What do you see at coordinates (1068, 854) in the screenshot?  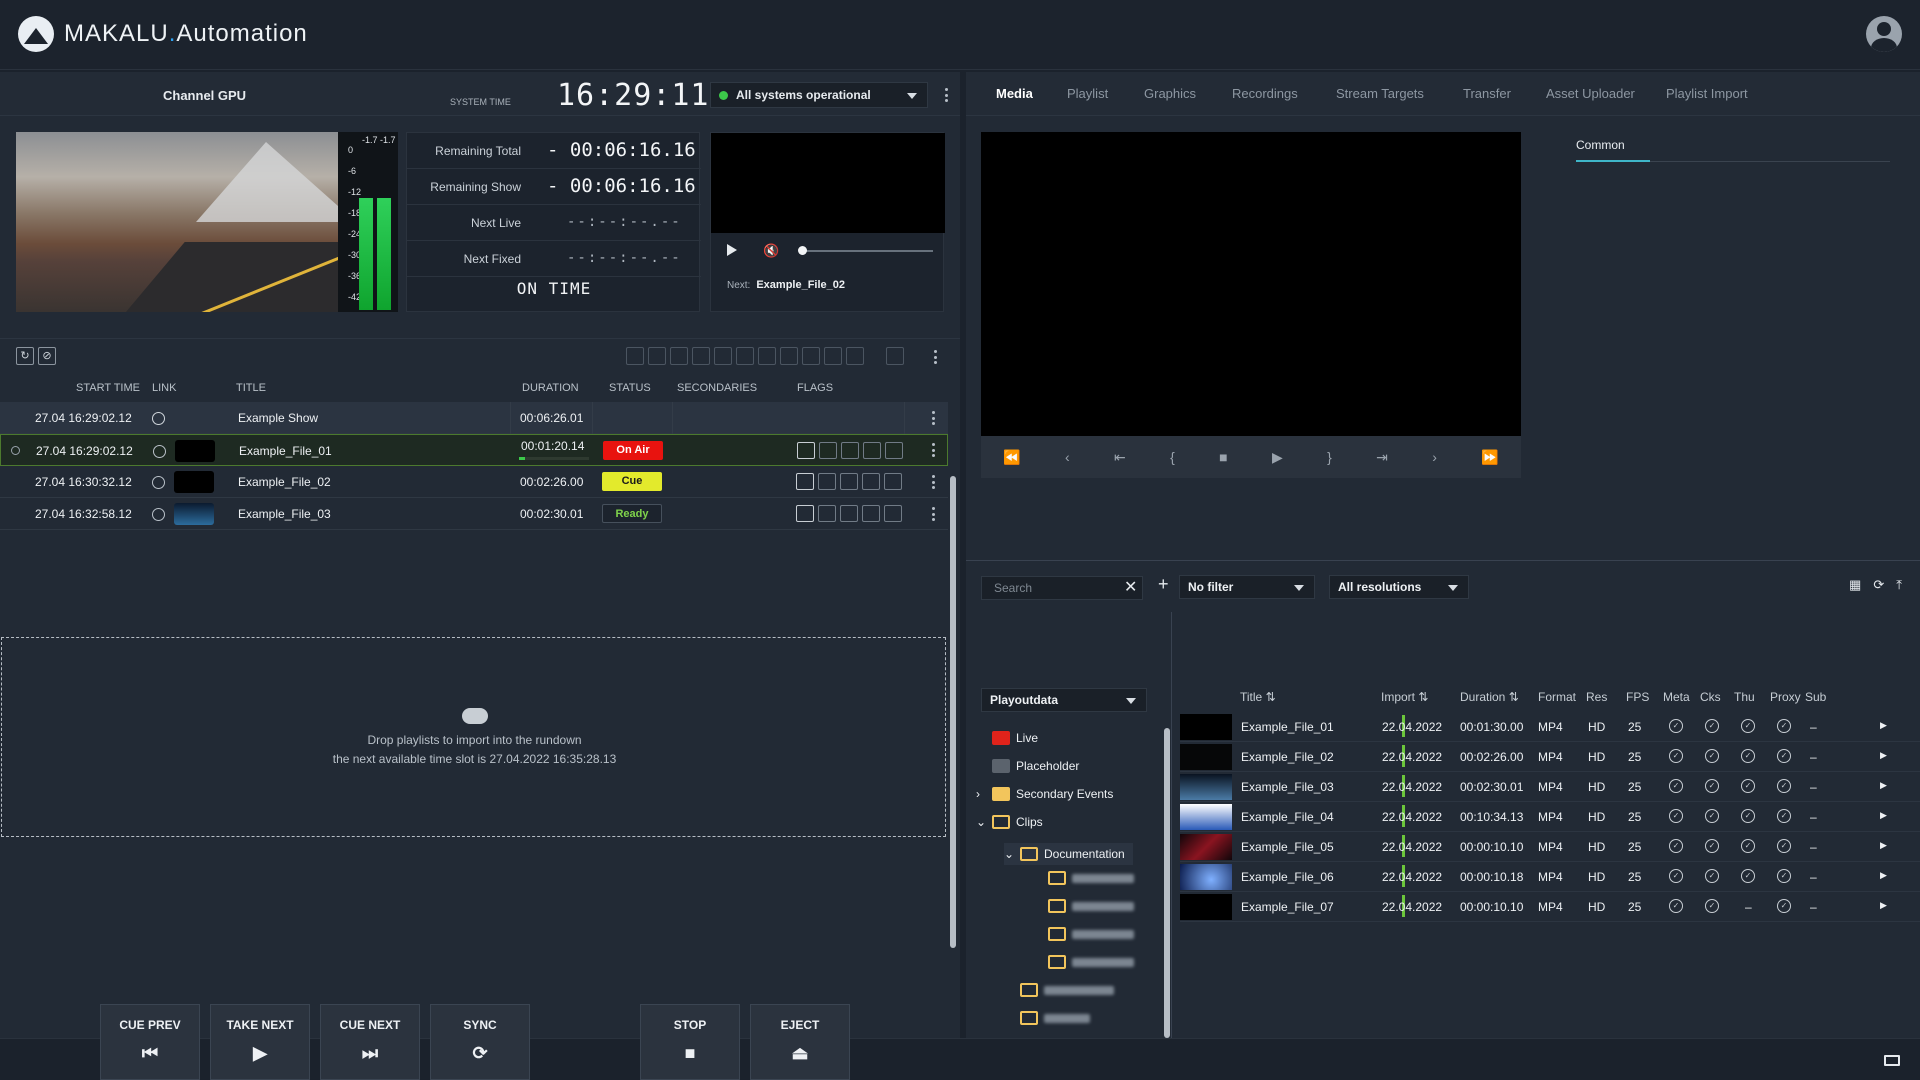 I see `tree-item-documentation: ⌄ Documentation` at bounding box center [1068, 854].